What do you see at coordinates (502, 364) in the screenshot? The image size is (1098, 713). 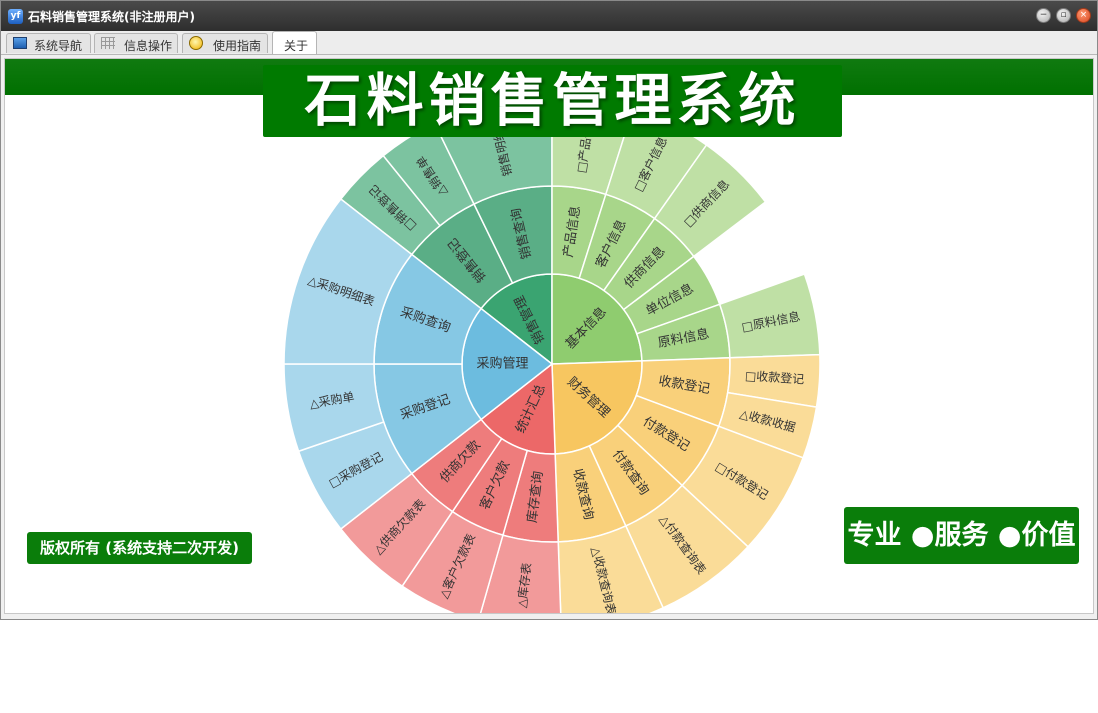 I see `sunburst-center-label: 采购管理` at bounding box center [502, 364].